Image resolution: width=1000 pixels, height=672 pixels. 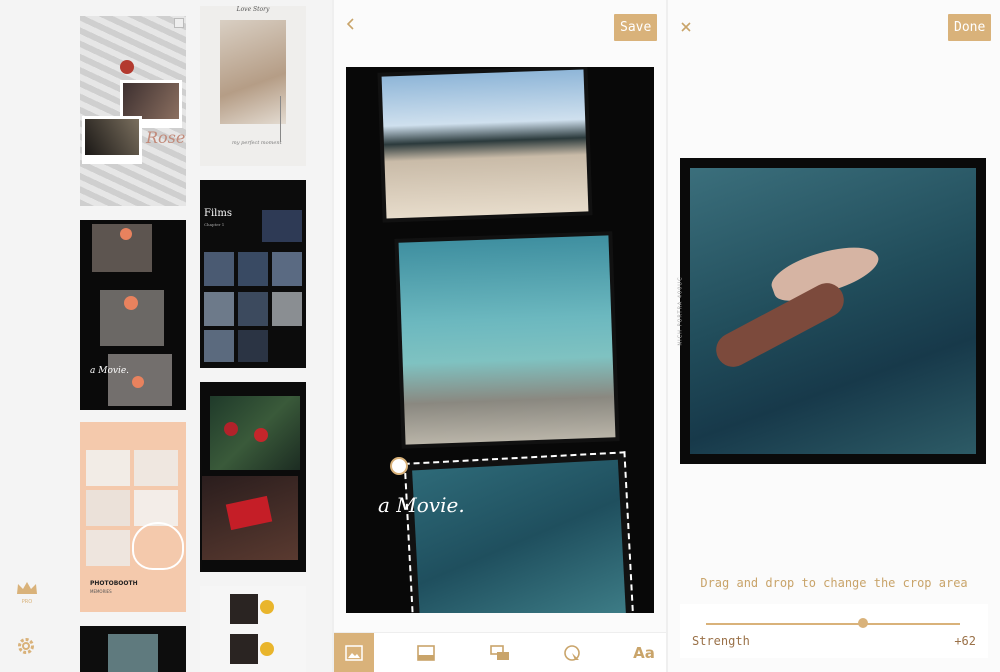 I want to click on template-caption: my perfect moment, so click(x=257, y=143).